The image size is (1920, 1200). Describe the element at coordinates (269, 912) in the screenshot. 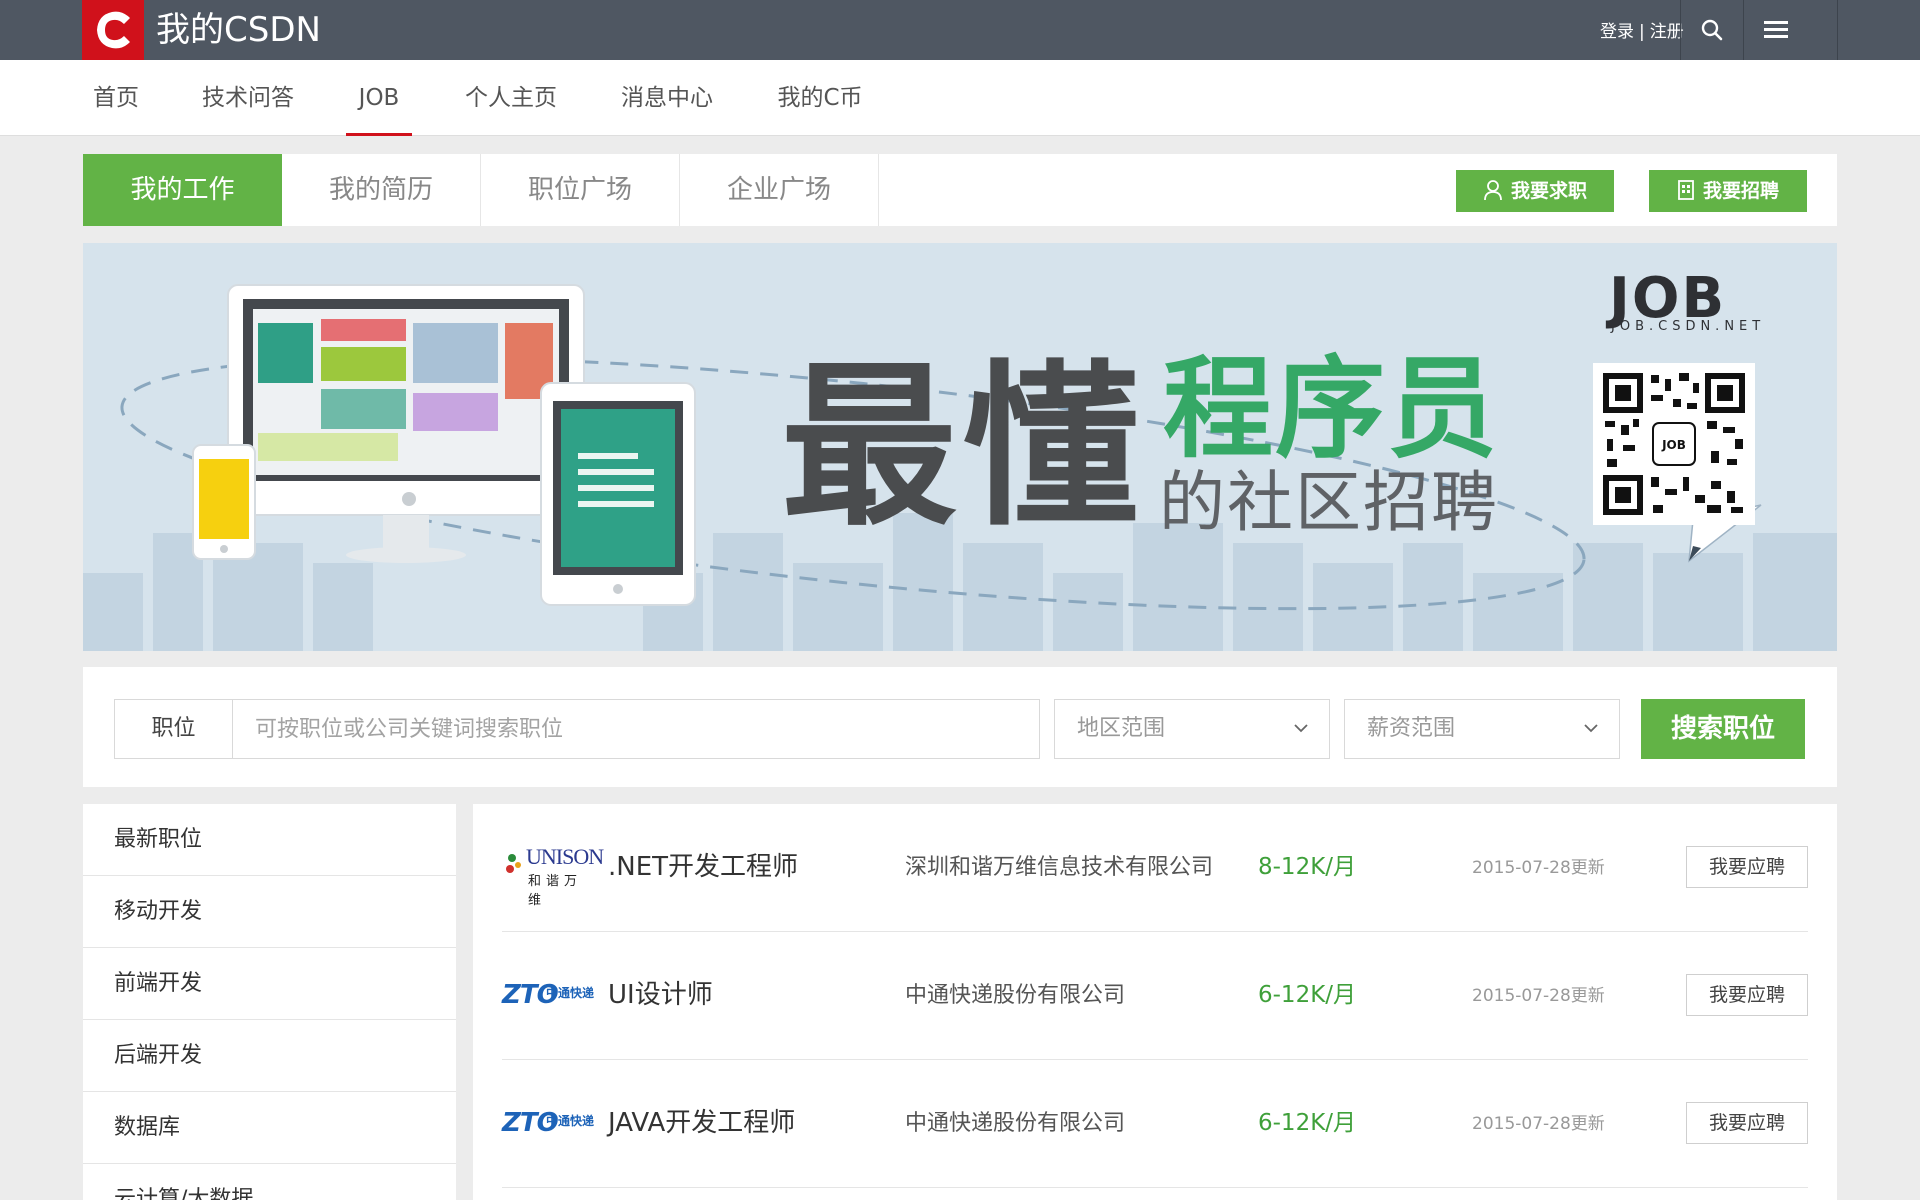

I see `sidebar-item-mobile: 移动开发` at that location.